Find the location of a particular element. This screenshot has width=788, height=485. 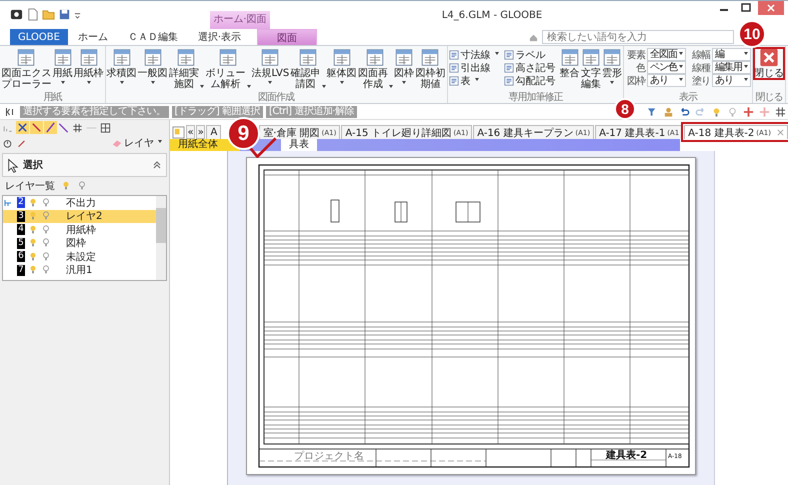

field-label: 線種 is located at coordinates (700, 68).